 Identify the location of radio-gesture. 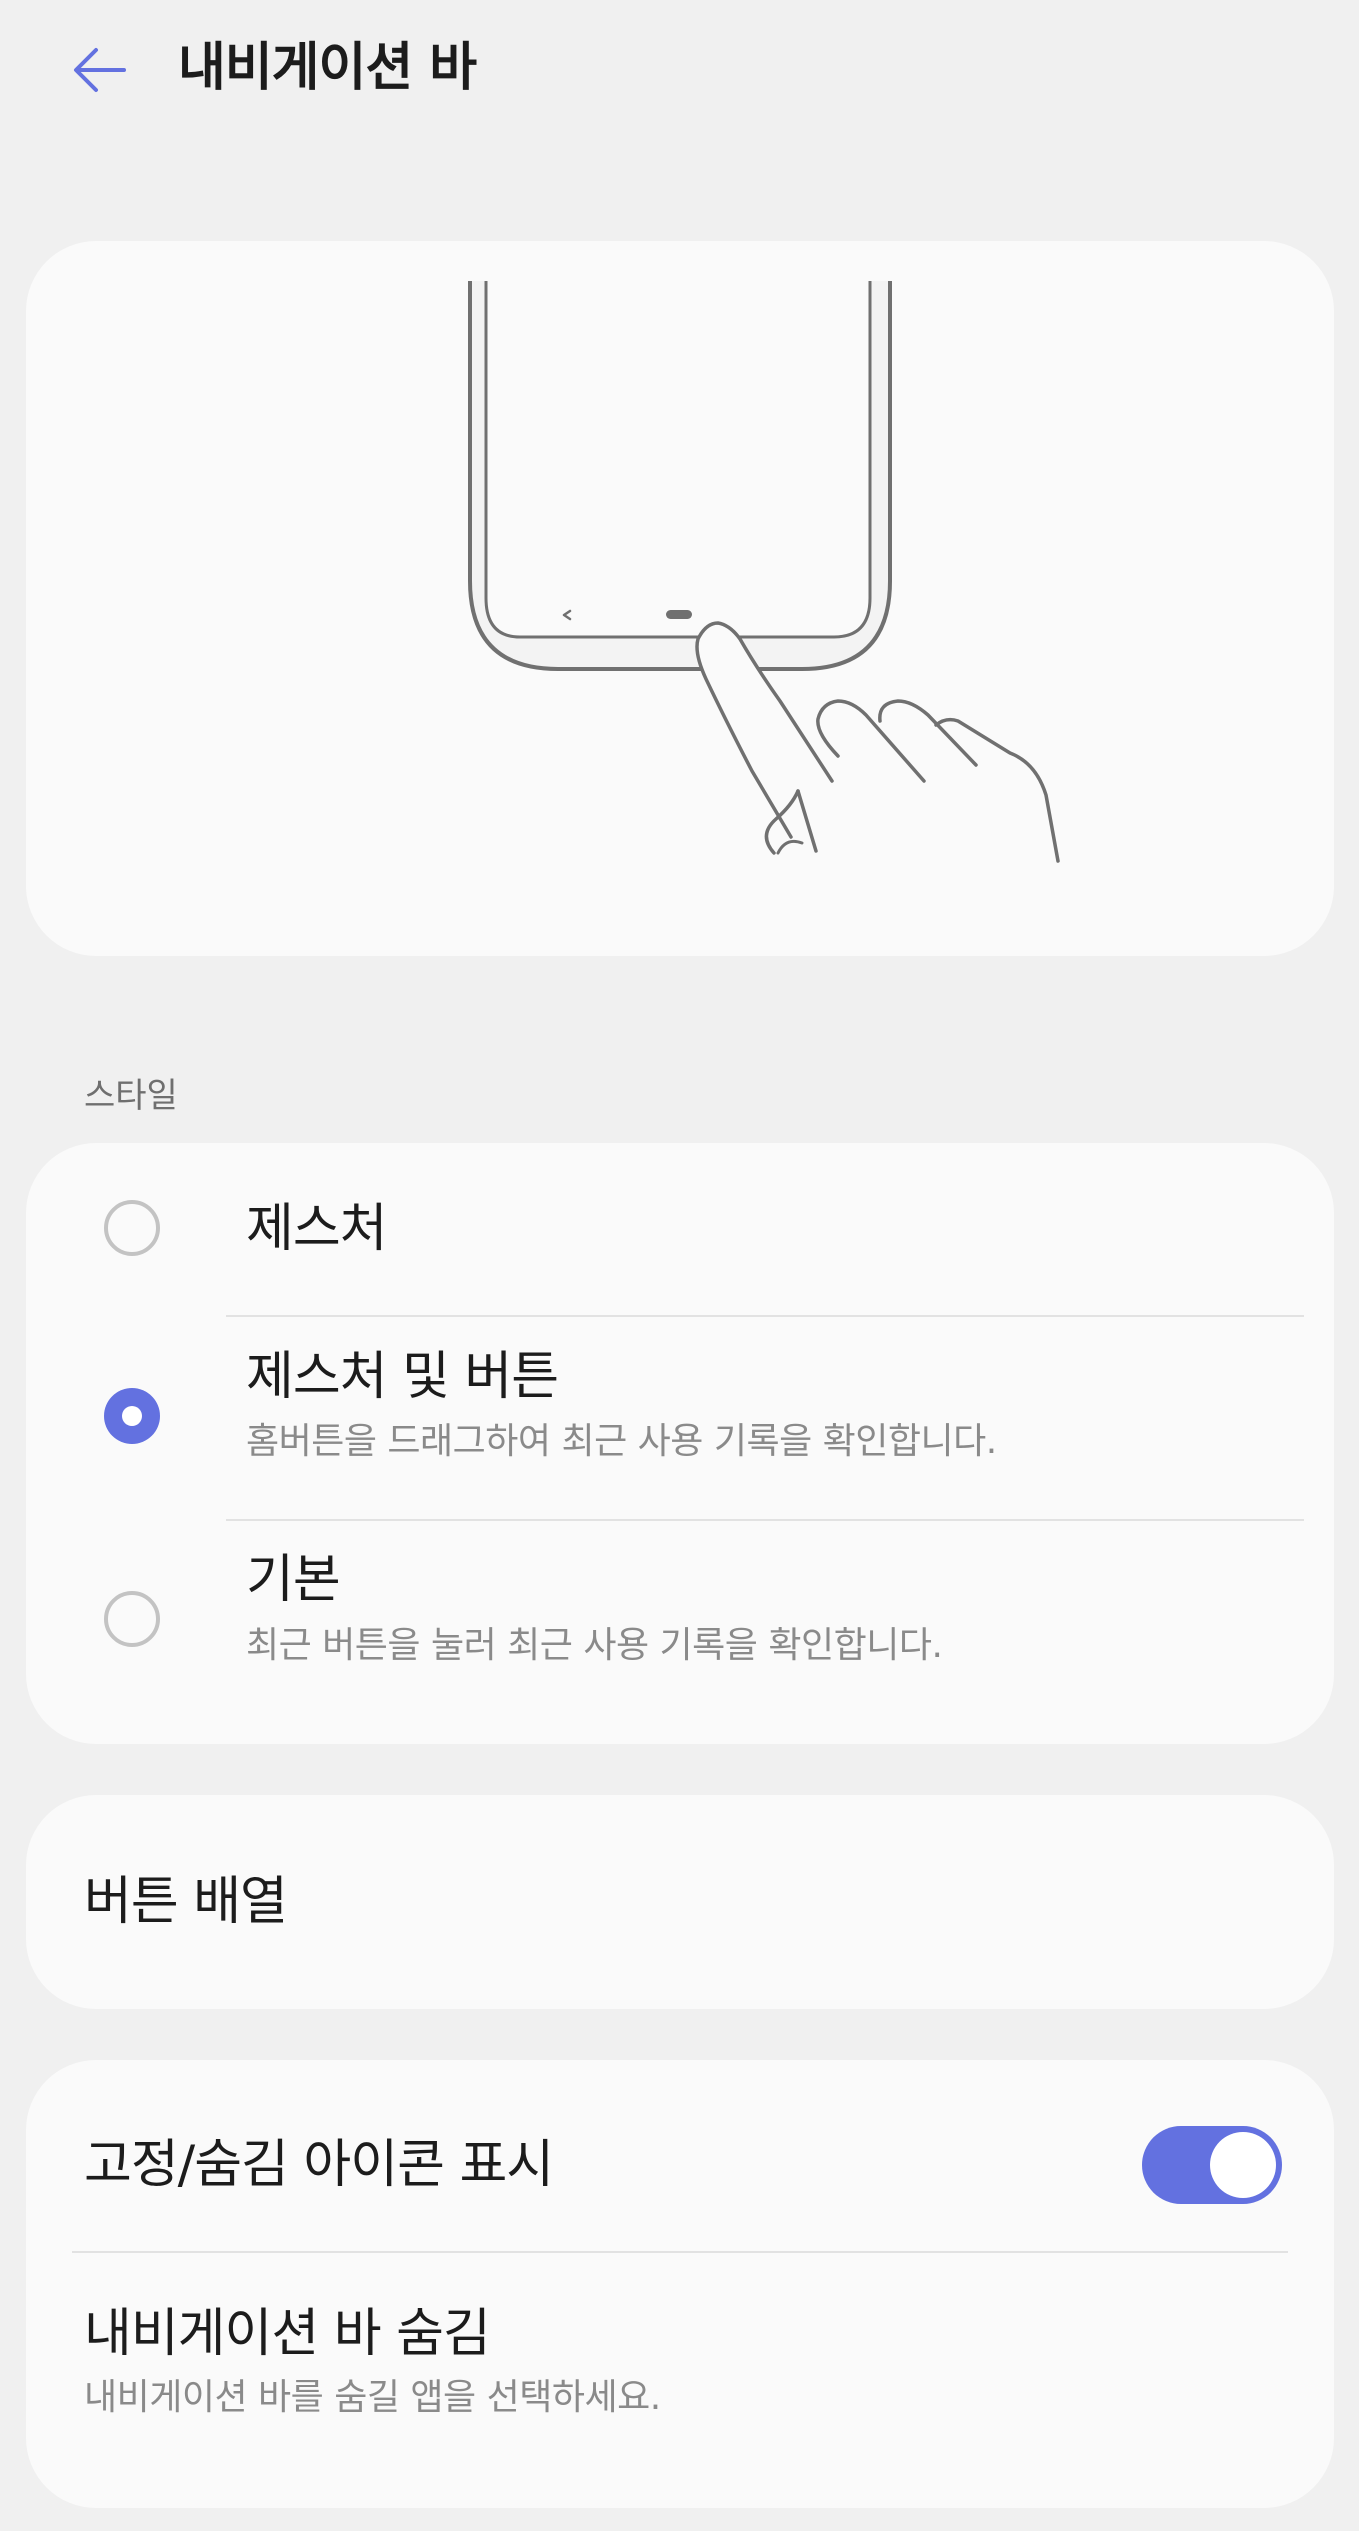
(132, 1228).